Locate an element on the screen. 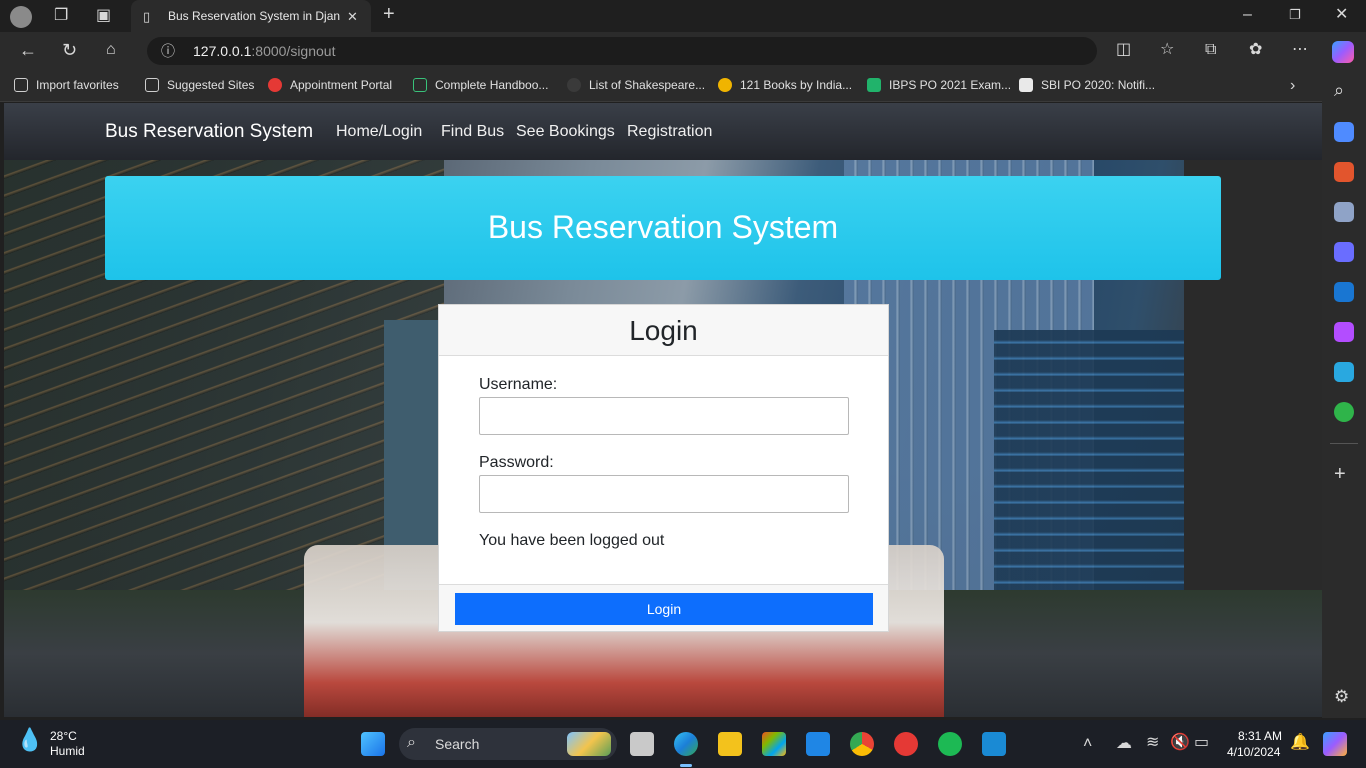 The width and height of the screenshot is (1366, 768). spotify-icon is located at coordinates (950, 744).